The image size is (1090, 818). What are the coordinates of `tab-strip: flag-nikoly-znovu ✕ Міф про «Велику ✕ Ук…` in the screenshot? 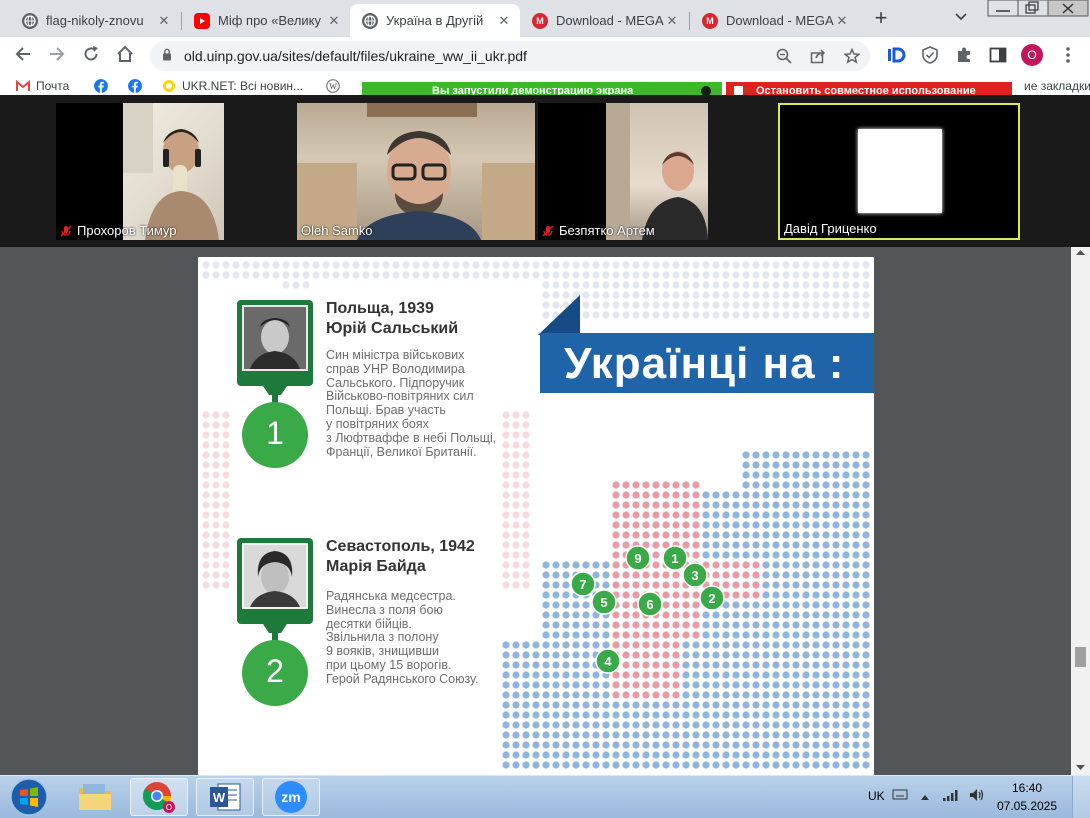 It's located at (545, 18).